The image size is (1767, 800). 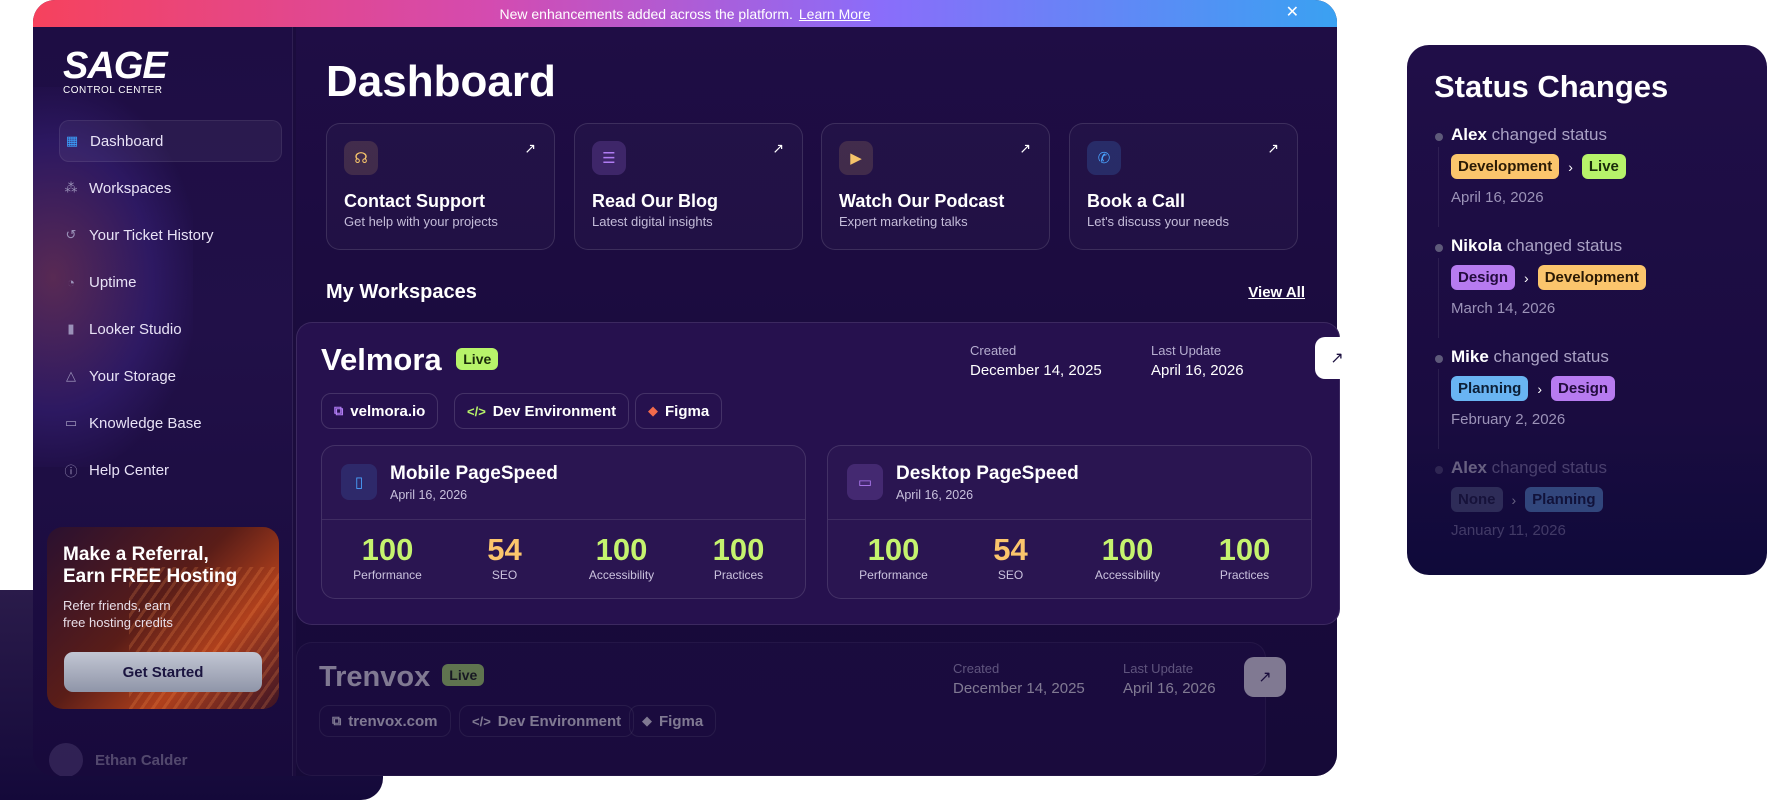 What do you see at coordinates (993, 350) in the screenshot?
I see `meta-label: Created` at bounding box center [993, 350].